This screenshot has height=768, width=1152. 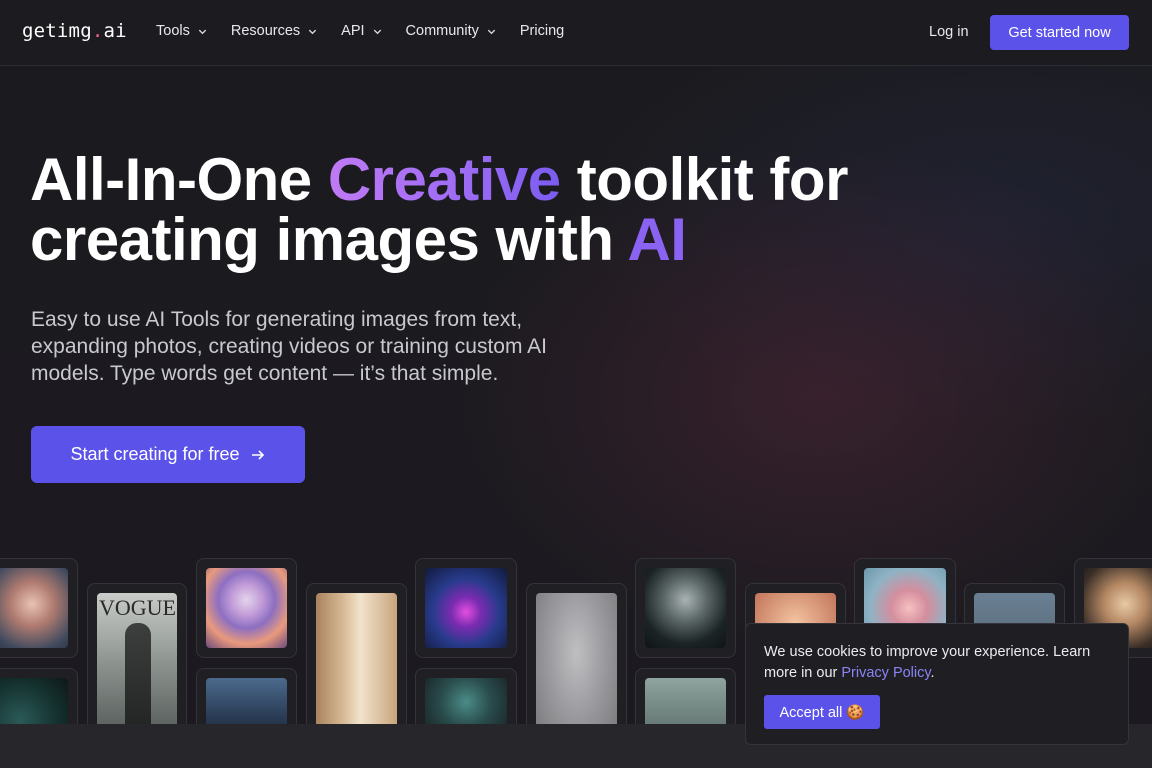 I want to click on start-creating-button: Start creating for free, so click(x=168, y=454).